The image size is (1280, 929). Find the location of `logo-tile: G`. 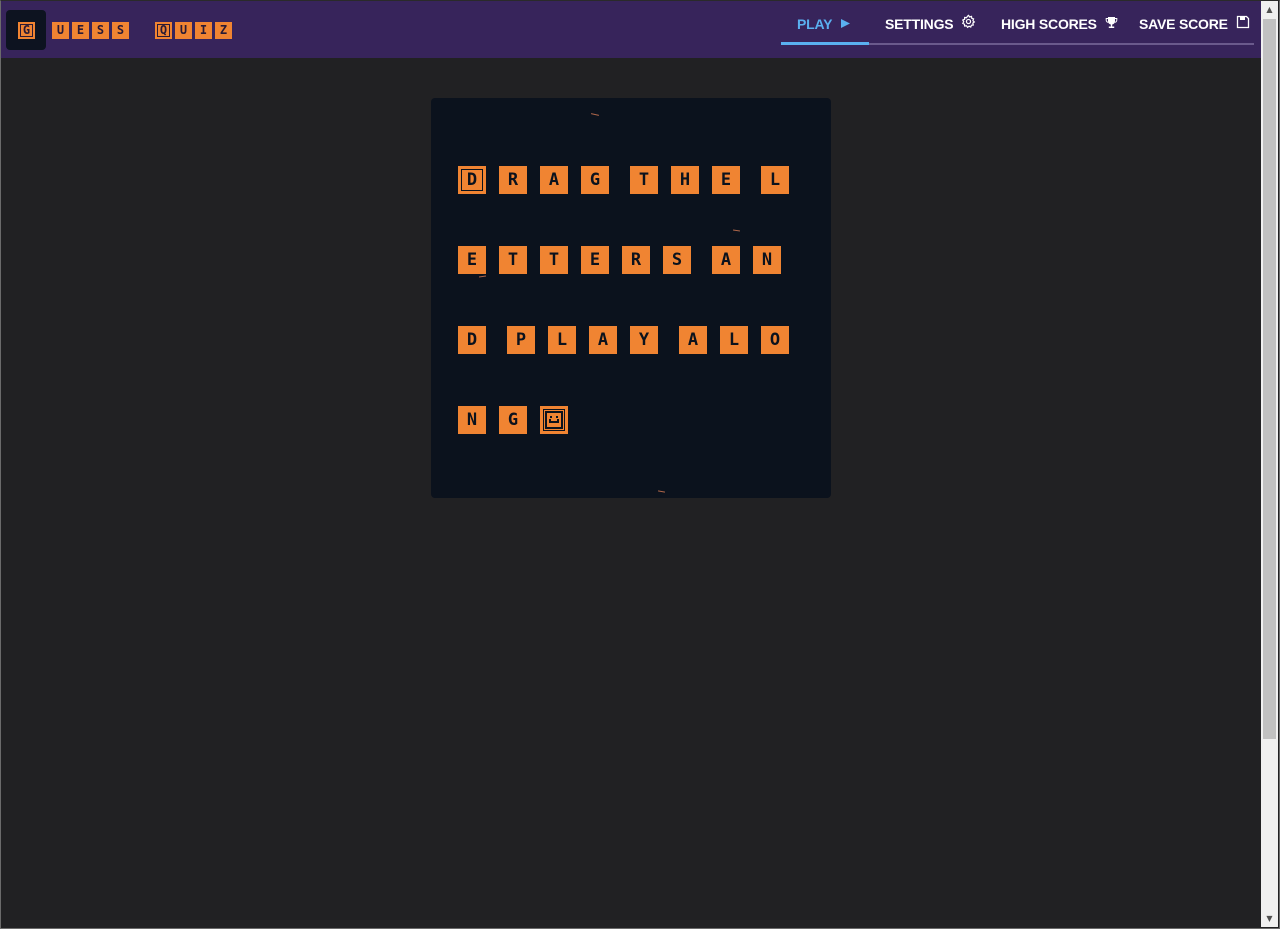

logo-tile: G is located at coordinates (26, 30).